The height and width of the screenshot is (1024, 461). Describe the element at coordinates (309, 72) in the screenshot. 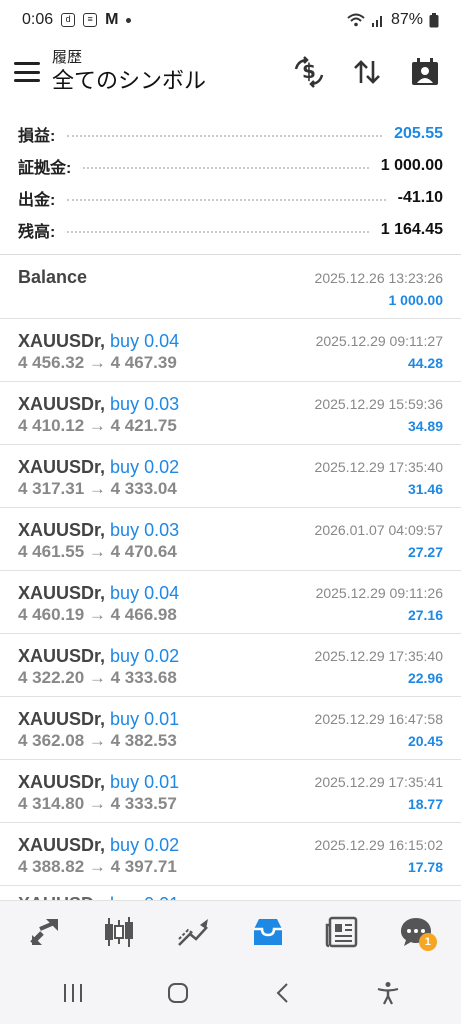

I see `currency-filter-button: $` at that location.